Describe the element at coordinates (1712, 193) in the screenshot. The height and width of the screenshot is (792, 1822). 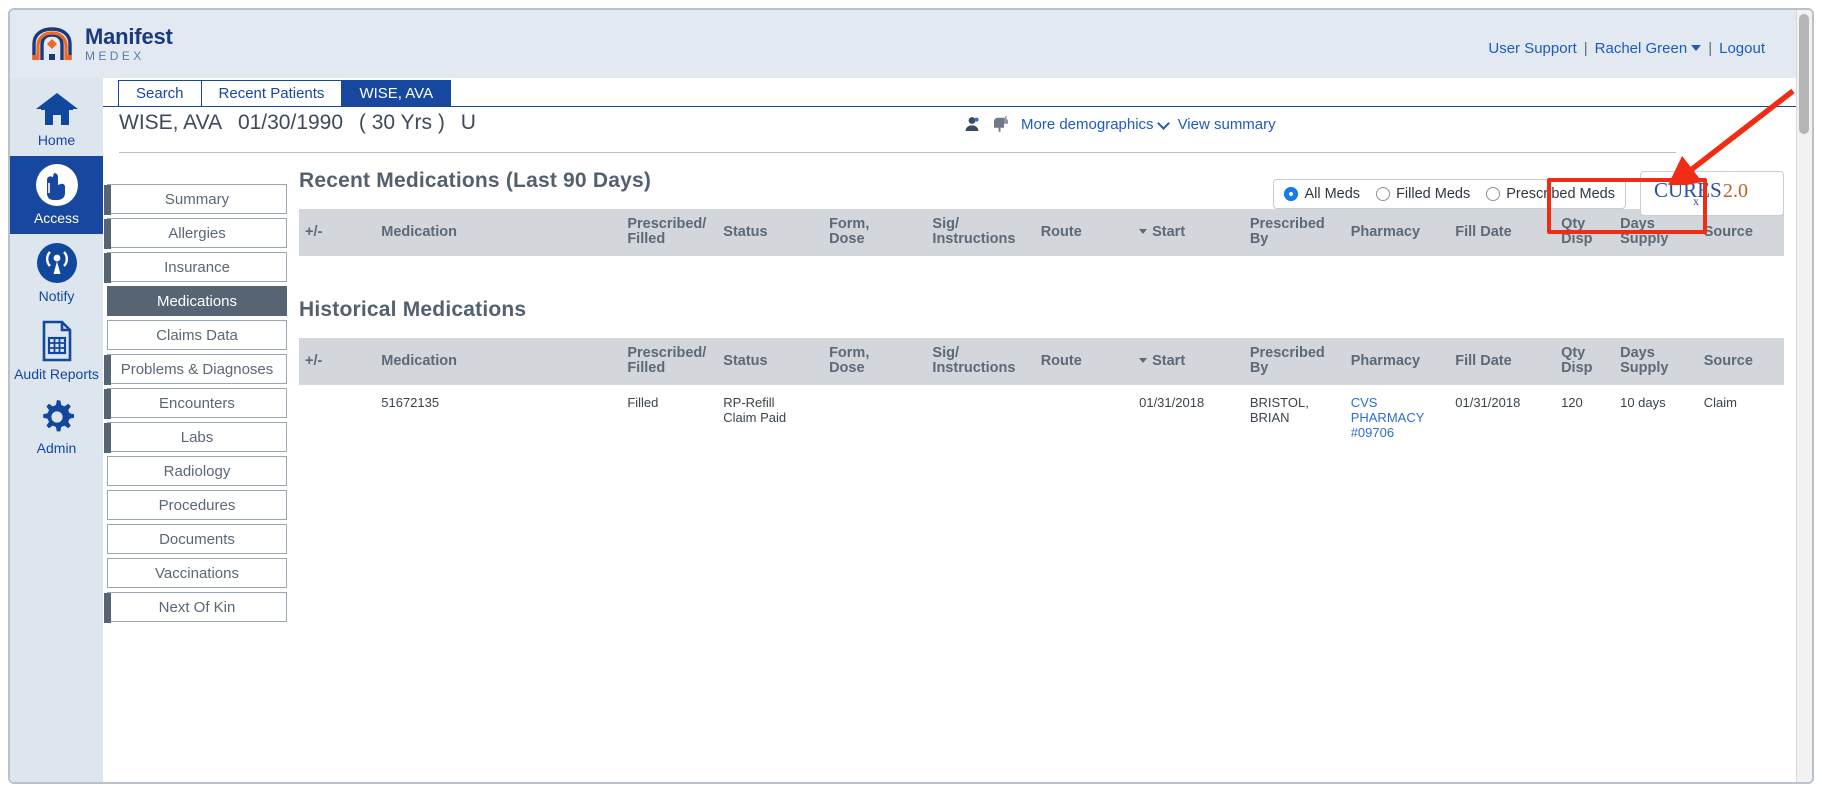
I see `cures-2.0-button: CURES x 2.0` at that location.